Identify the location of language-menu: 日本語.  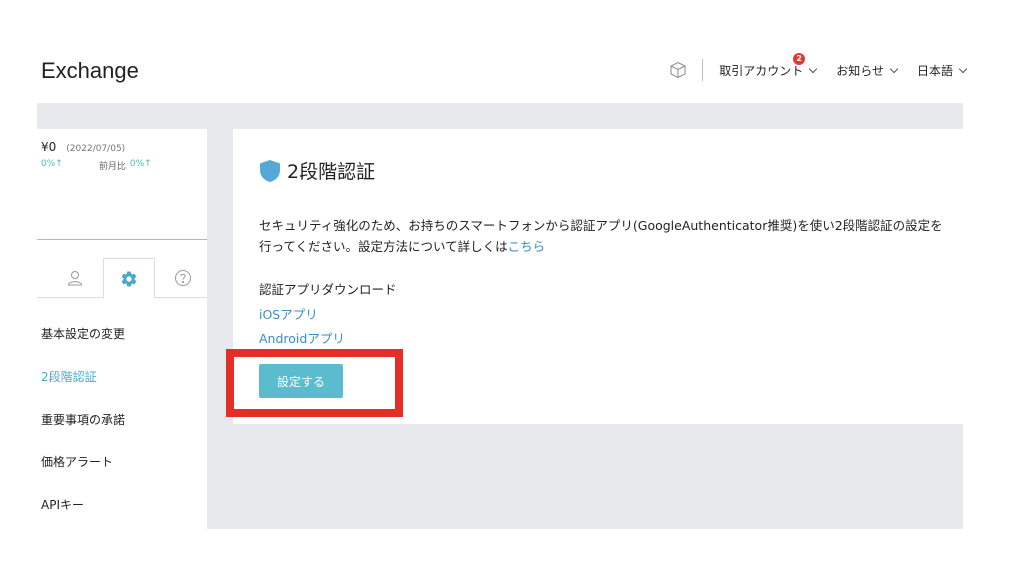
(942, 70).